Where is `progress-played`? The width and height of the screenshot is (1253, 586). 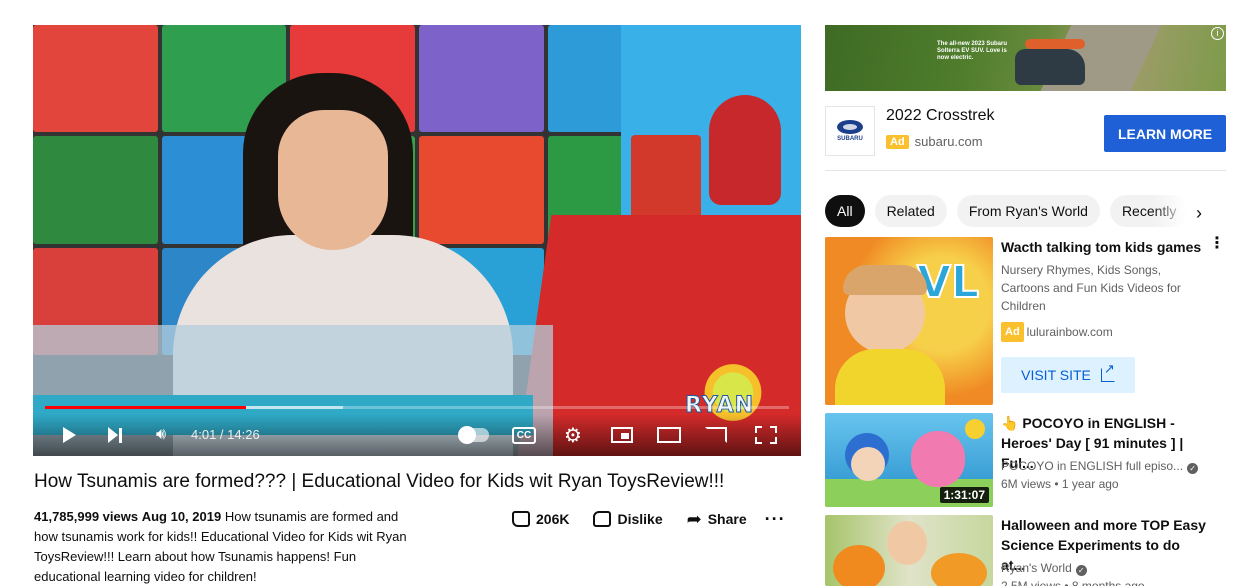
progress-played is located at coordinates (145, 407).